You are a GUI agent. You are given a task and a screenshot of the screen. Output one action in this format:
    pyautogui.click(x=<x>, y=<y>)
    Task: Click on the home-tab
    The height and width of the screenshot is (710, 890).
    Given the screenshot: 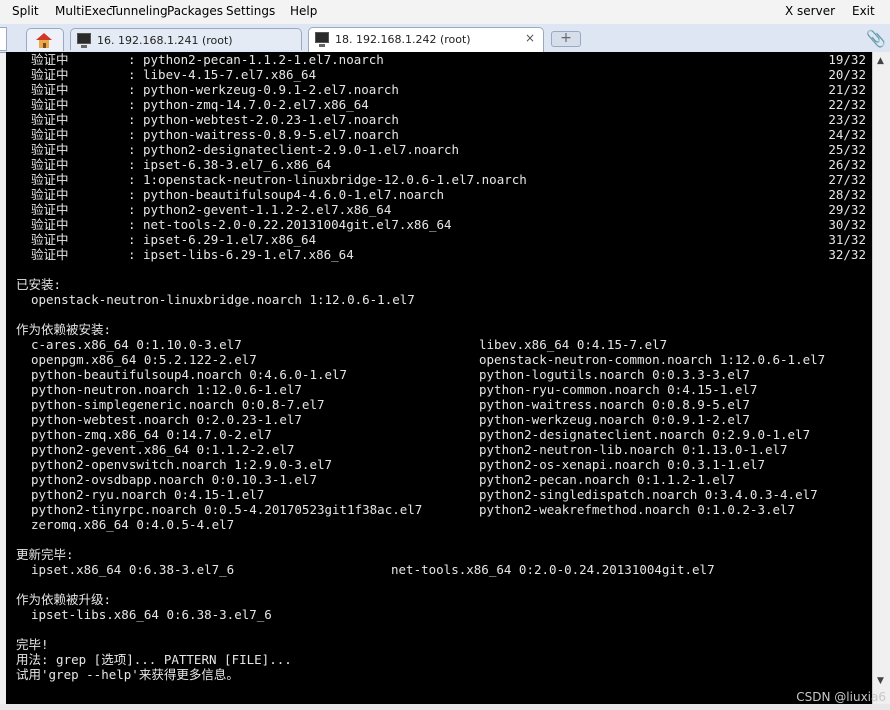 What is the action you would take?
    pyautogui.click(x=45, y=39)
    